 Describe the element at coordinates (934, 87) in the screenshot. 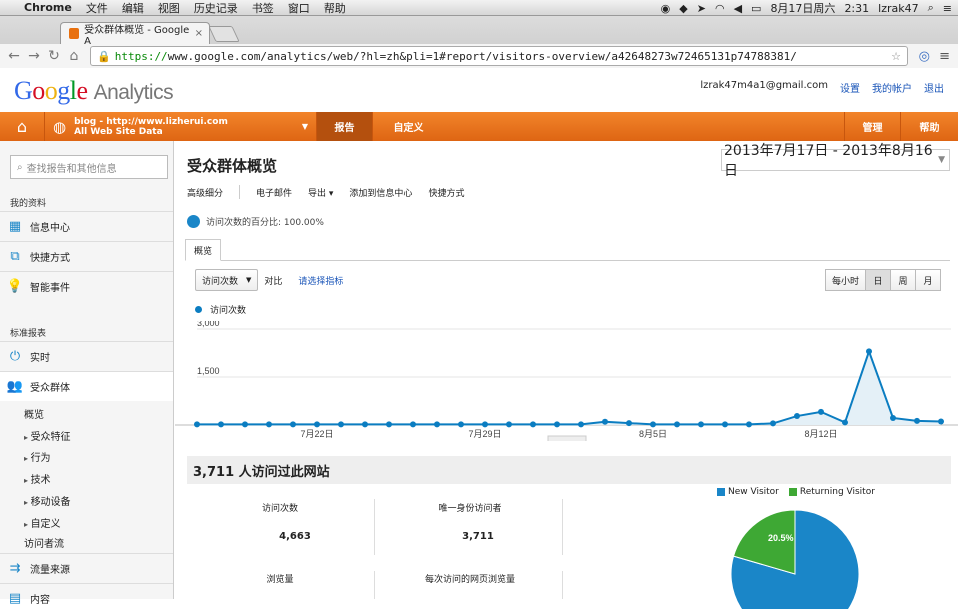

I see `logout-link: 退出` at that location.